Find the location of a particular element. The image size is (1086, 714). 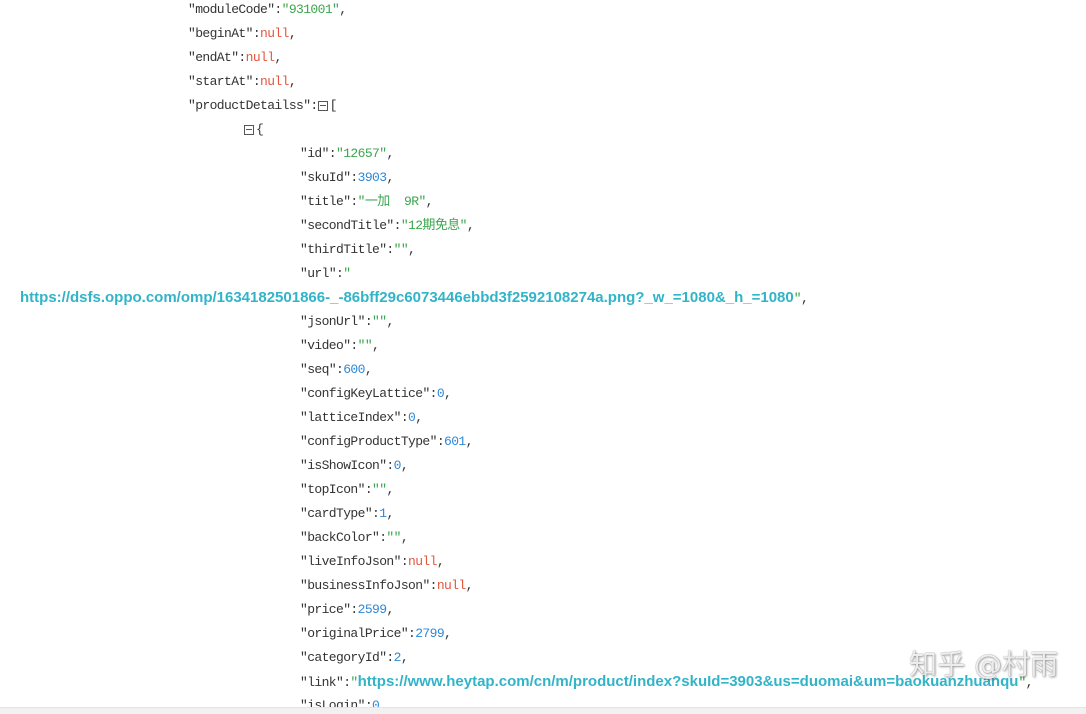

json-line-business-info-json: businessInfoJsonnull is located at coordinates (543, 586).